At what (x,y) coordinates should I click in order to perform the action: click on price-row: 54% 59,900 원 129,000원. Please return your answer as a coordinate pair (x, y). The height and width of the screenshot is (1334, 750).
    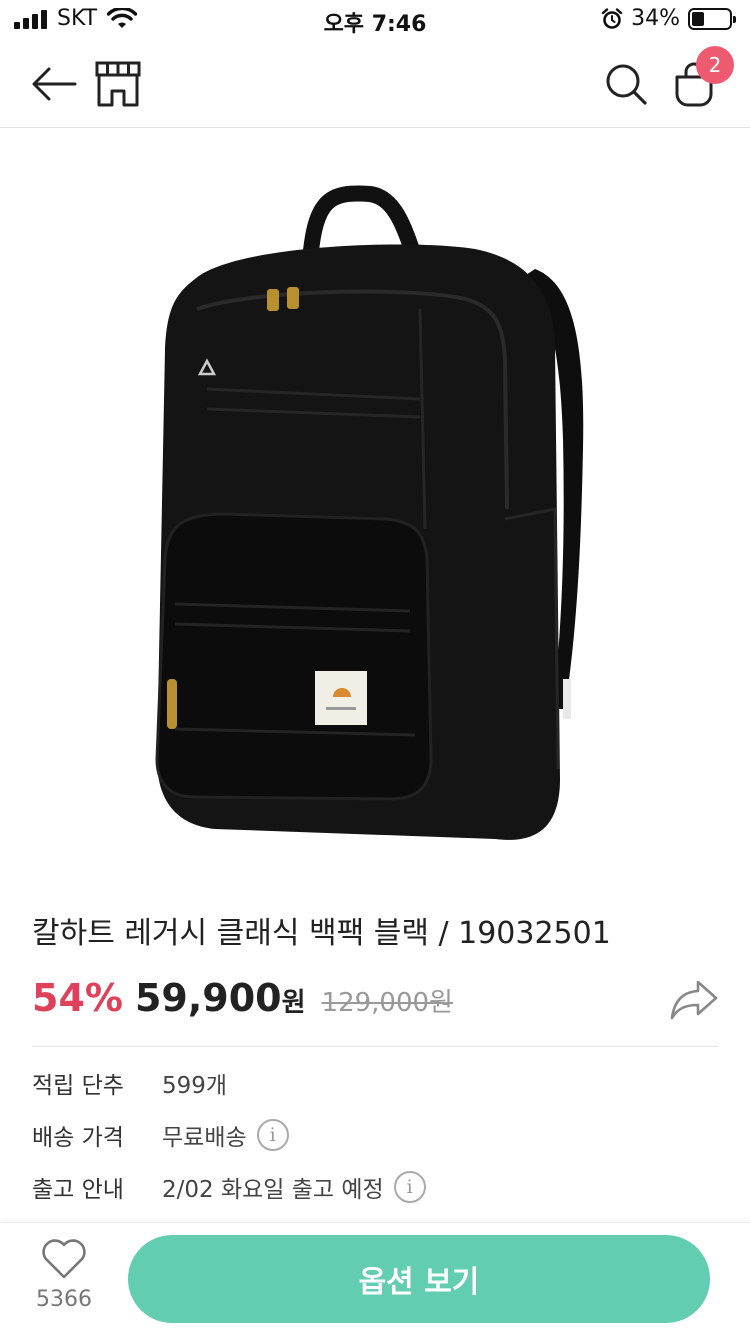
    Looking at the image, I should click on (242, 998).